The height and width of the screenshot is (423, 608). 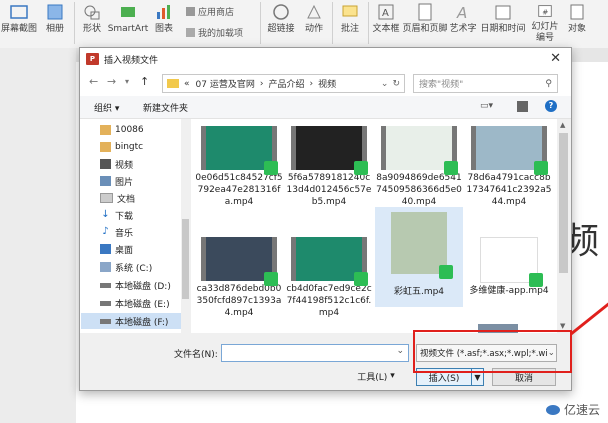 I want to click on slide-number-icon: #, so click(x=545, y=11).